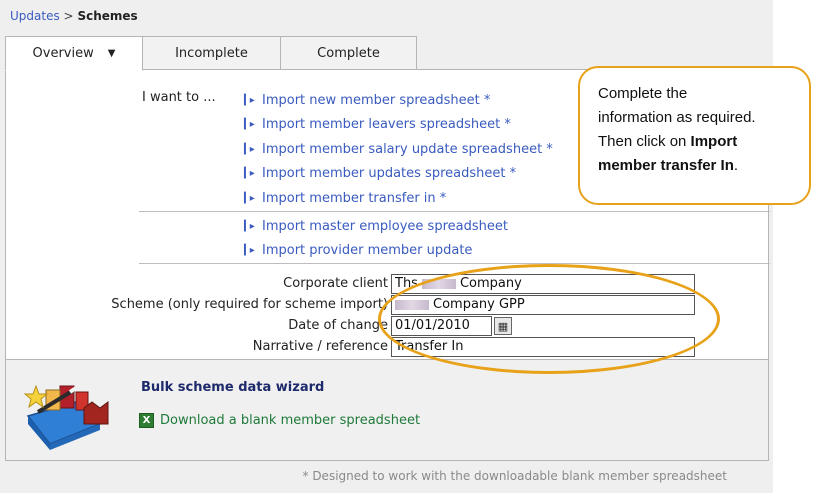 Image resolution: width=813 pixels, height=493 pixels. I want to click on import-new-member-link: ▎▸ Import new member spreadsheet *, so click(398, 100).